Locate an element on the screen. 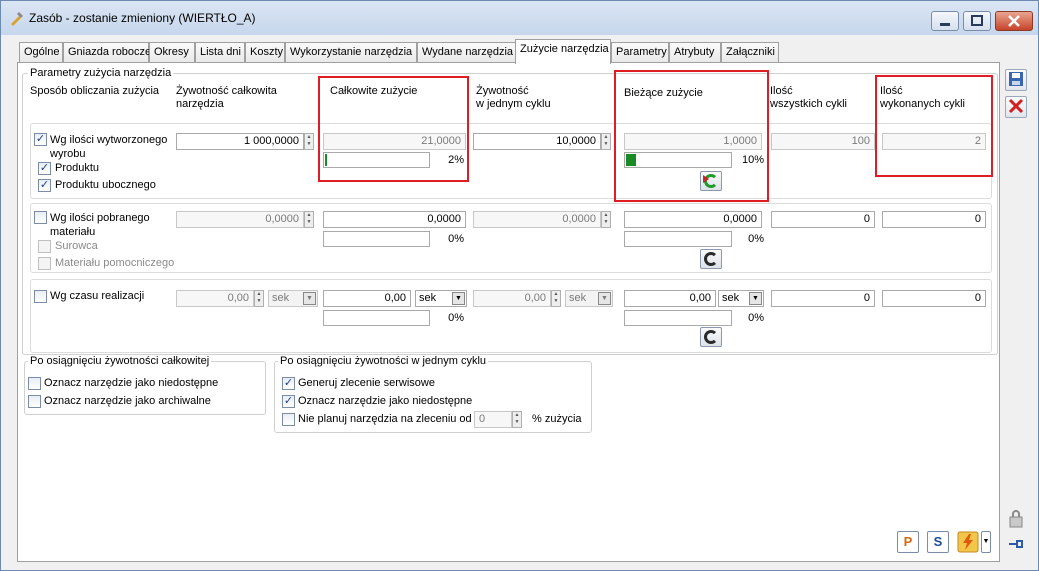  tab-zuzycie-narzedzia: Zużycie narzędzia is located at coordinates (563, 51).